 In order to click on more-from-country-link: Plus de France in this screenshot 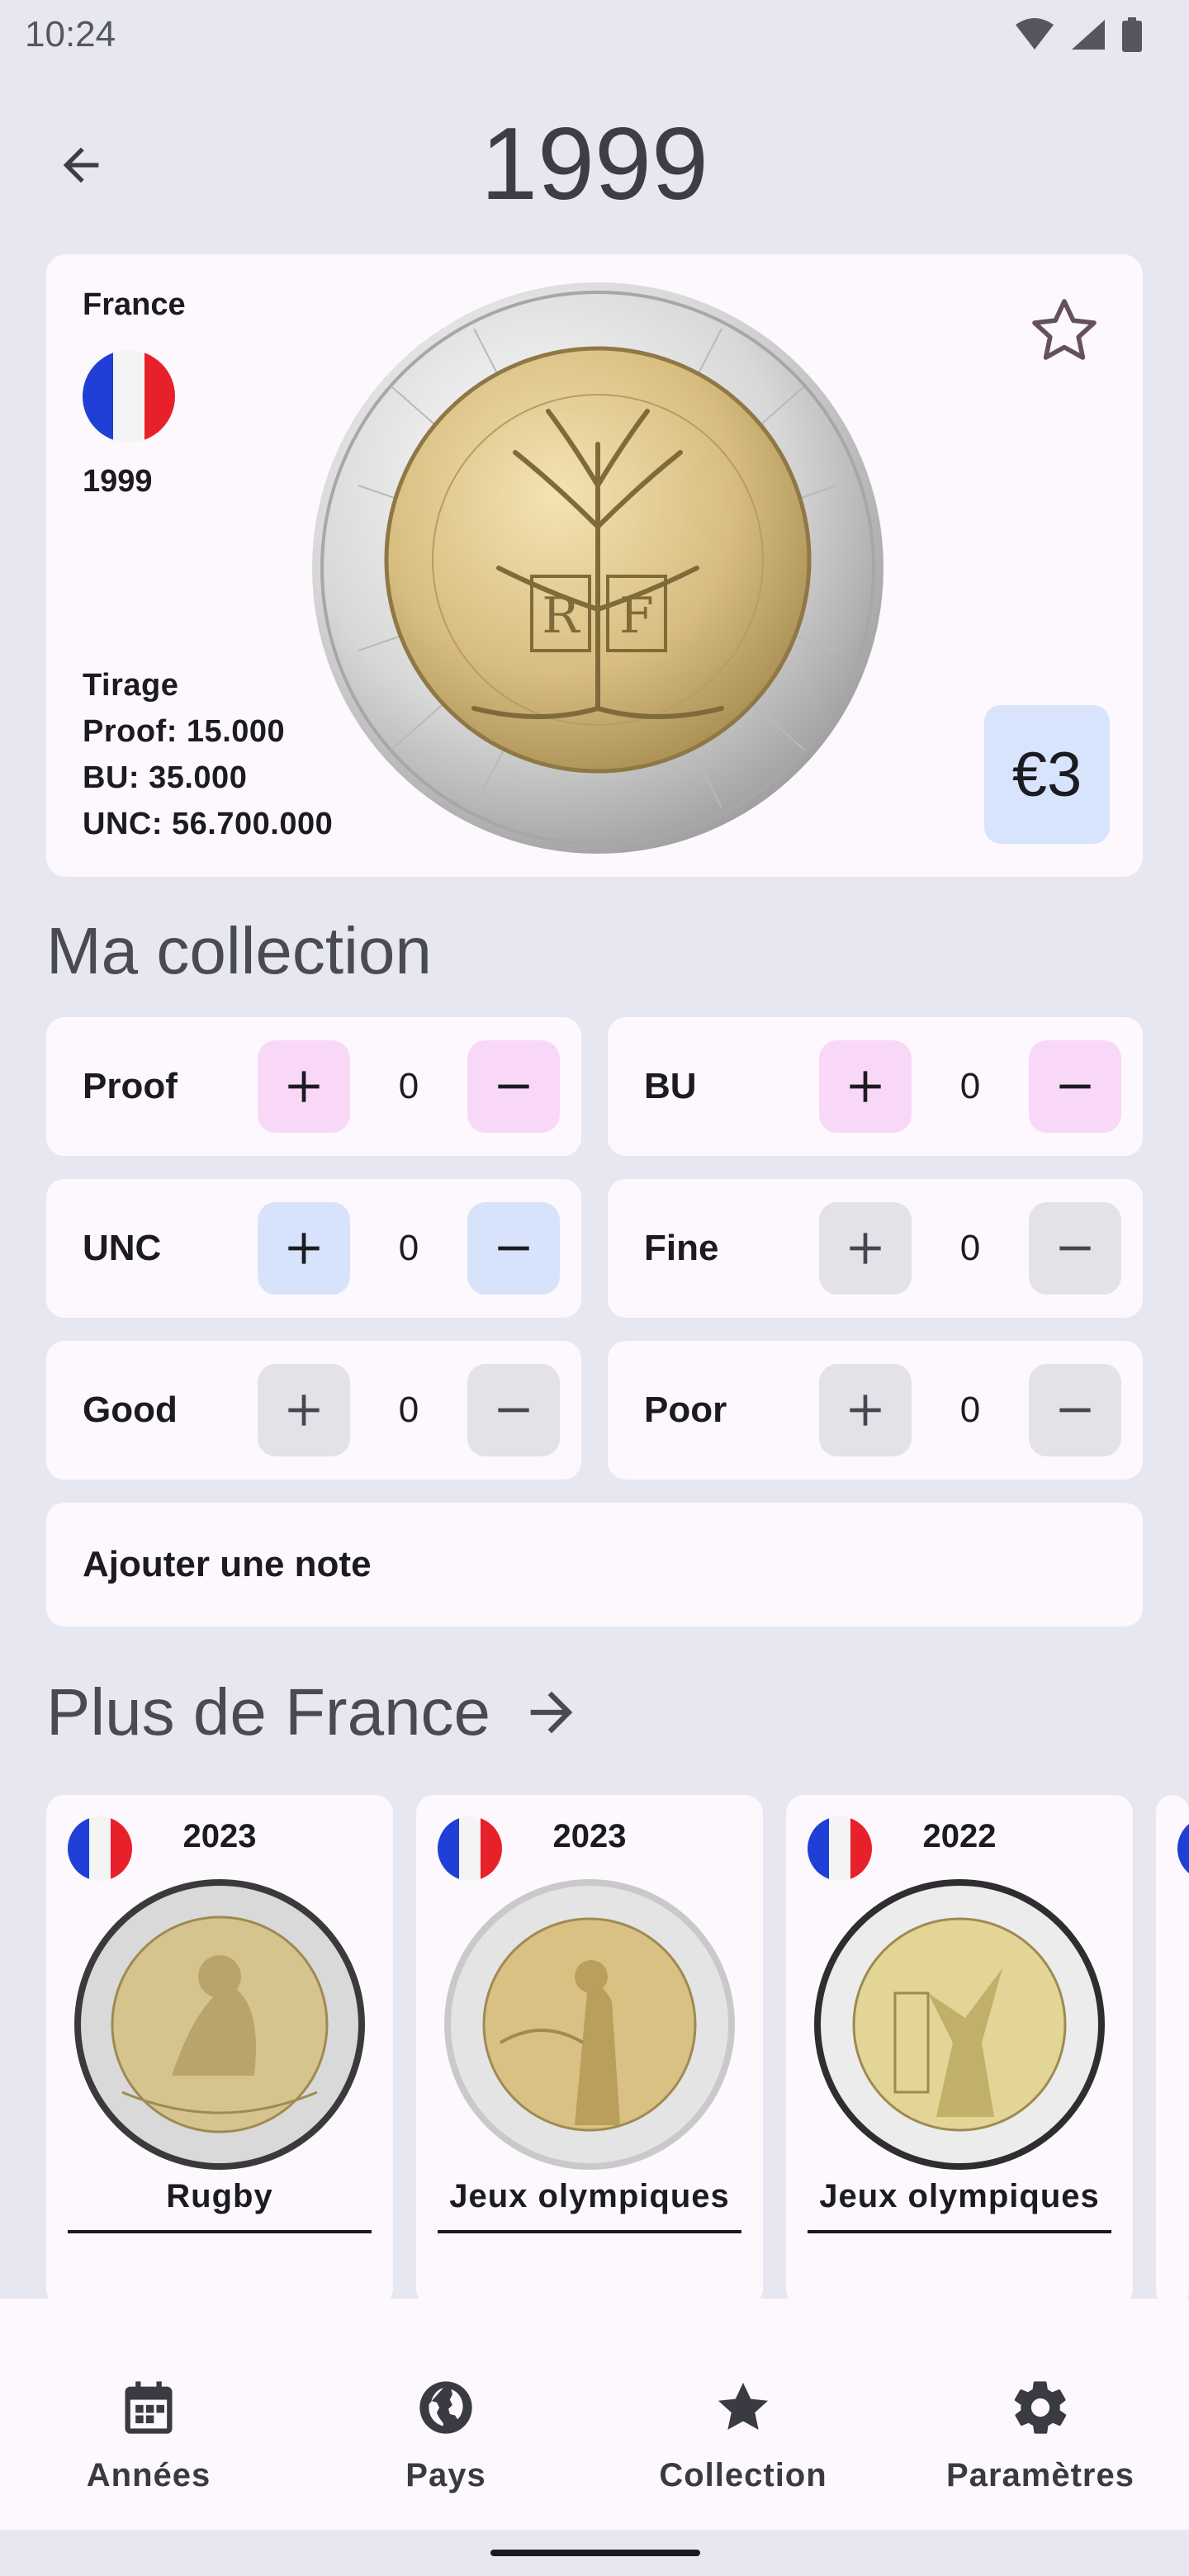, I will do `click(314, 1712)`.